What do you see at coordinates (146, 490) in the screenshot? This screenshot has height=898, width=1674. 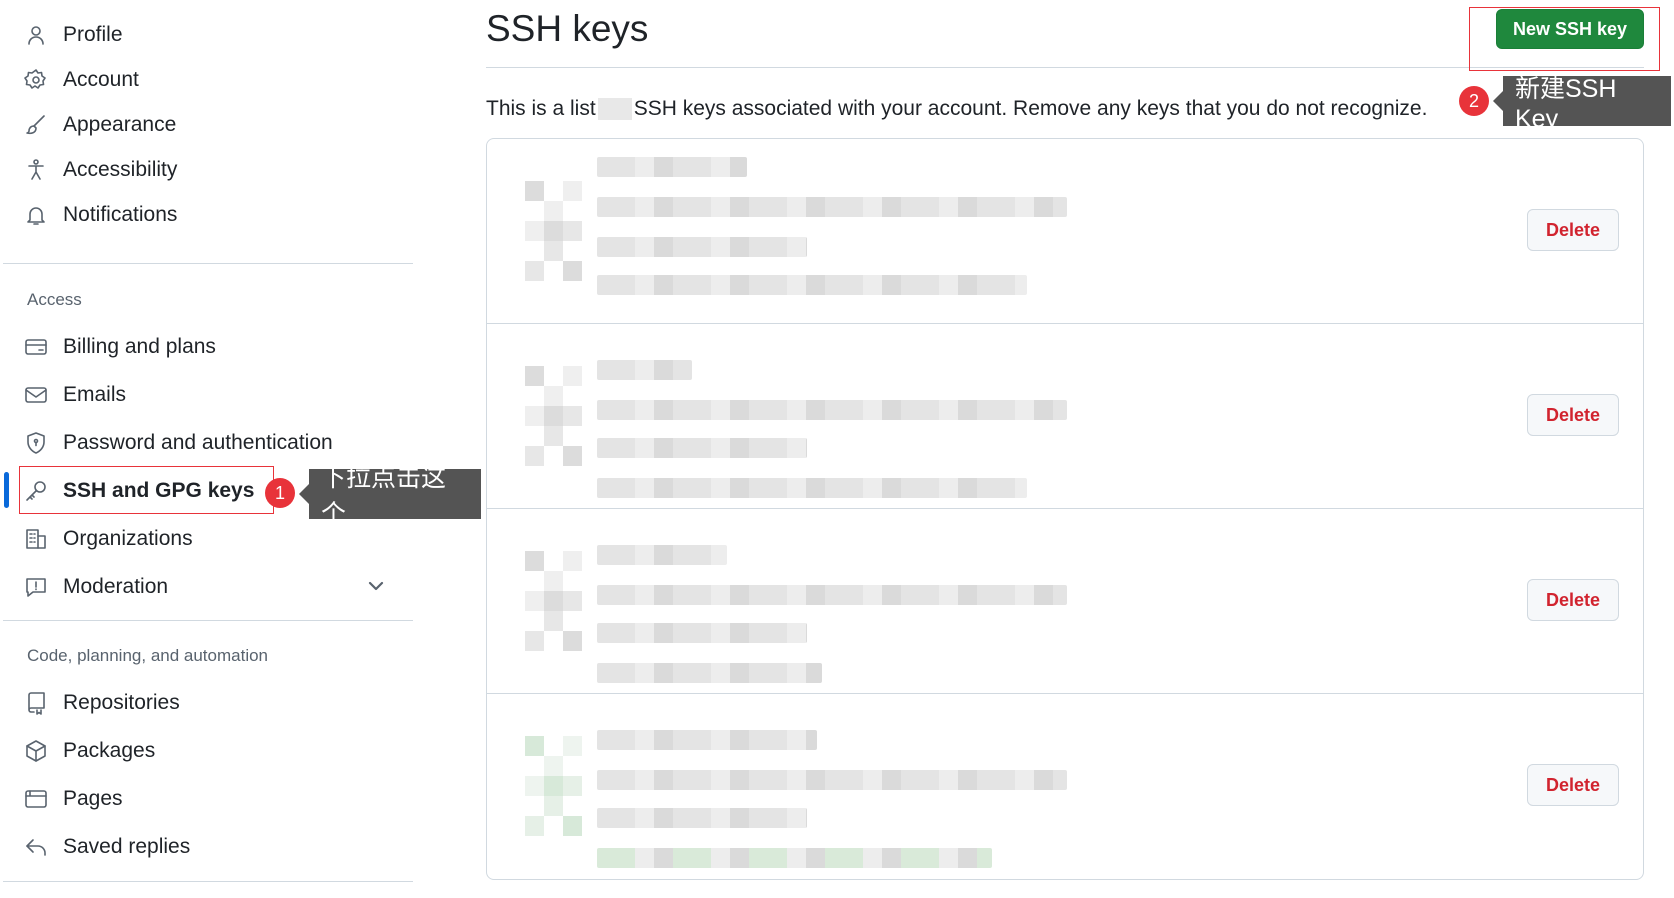 I see `annotation-highlight-box` at bounding box center [146, 490].